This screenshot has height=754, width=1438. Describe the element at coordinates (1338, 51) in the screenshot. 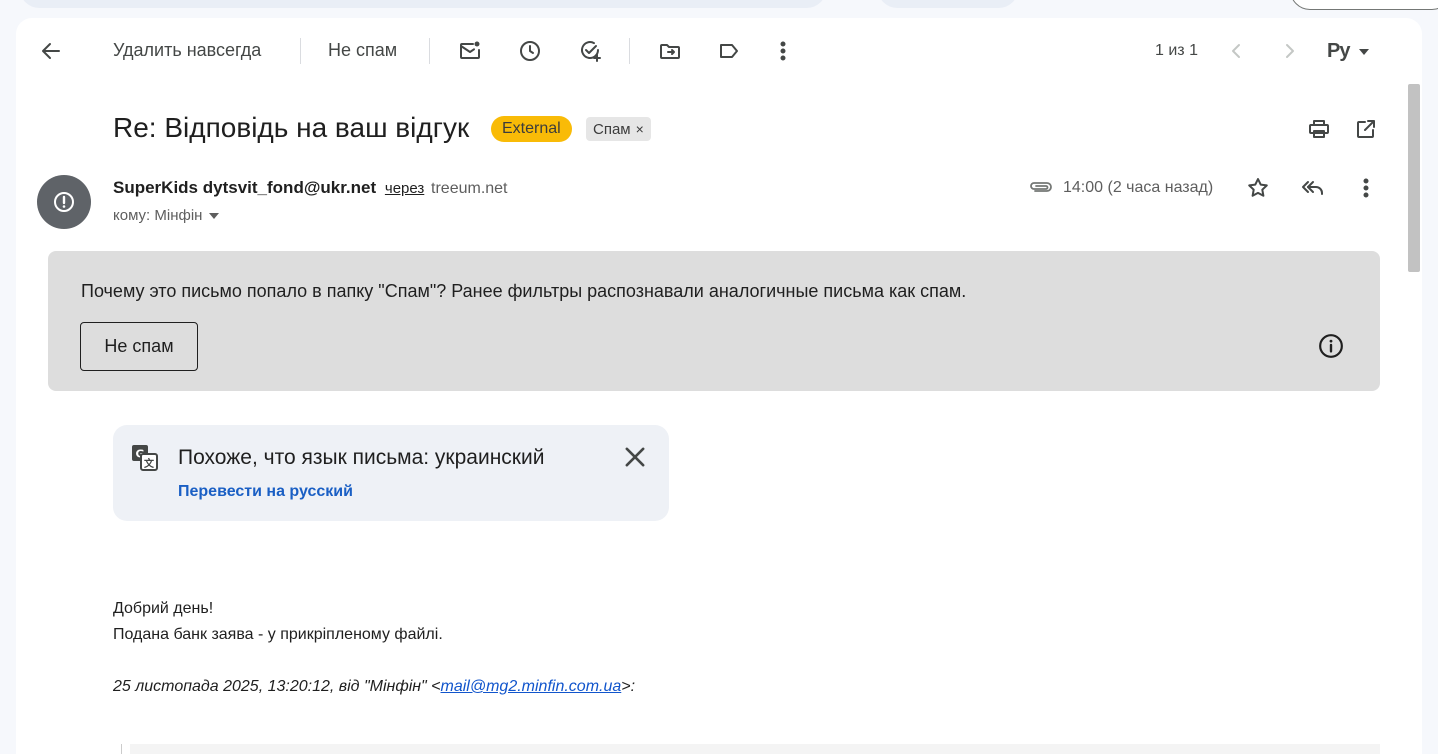

I see `input-tools-label: Ру` at that location.